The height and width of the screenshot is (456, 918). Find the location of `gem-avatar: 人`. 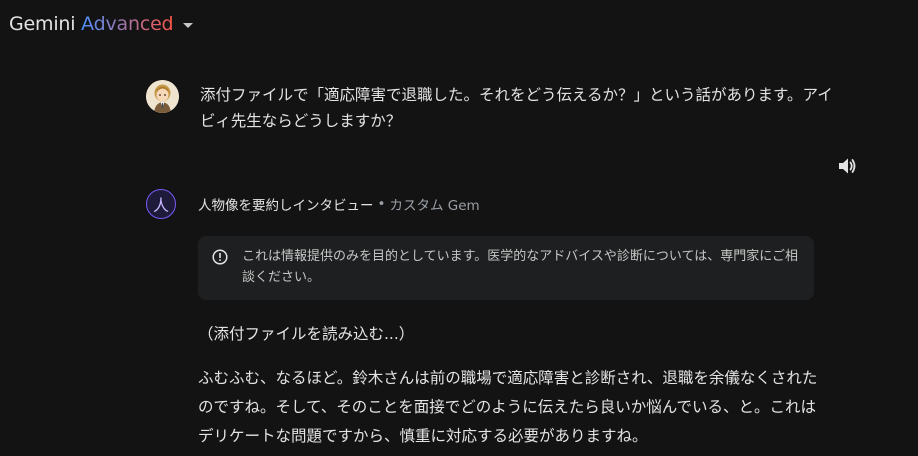

gem-avatar: 人 is located at coordinates (161, 204).